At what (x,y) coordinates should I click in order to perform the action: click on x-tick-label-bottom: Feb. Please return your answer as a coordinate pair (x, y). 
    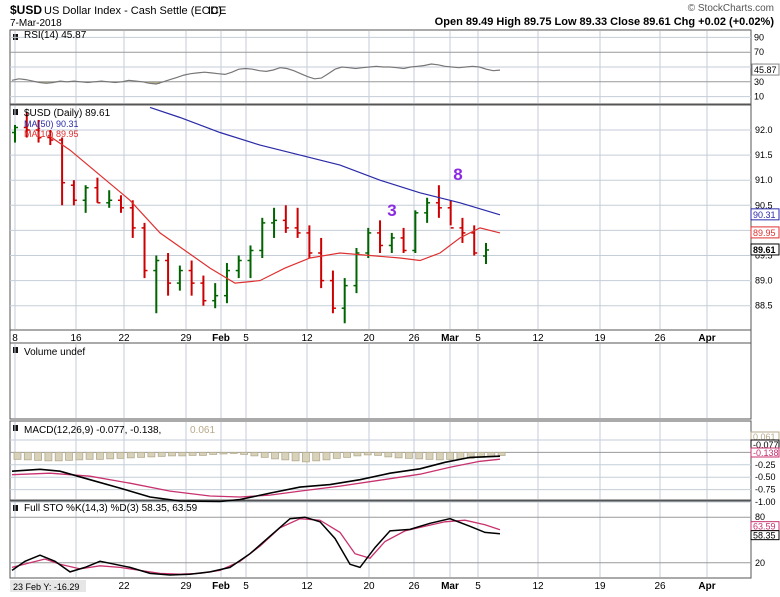
    Looking at the image, I should click on (221, 586).